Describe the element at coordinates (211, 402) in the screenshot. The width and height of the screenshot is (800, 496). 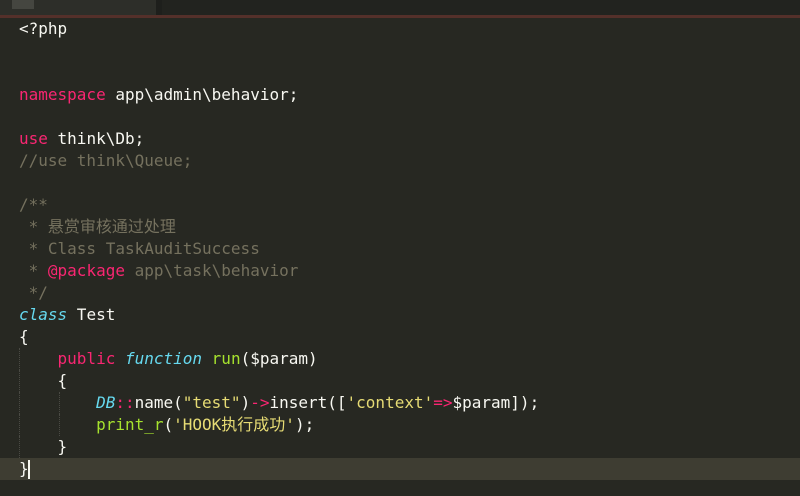
I see `test-string: "test"` at that location.